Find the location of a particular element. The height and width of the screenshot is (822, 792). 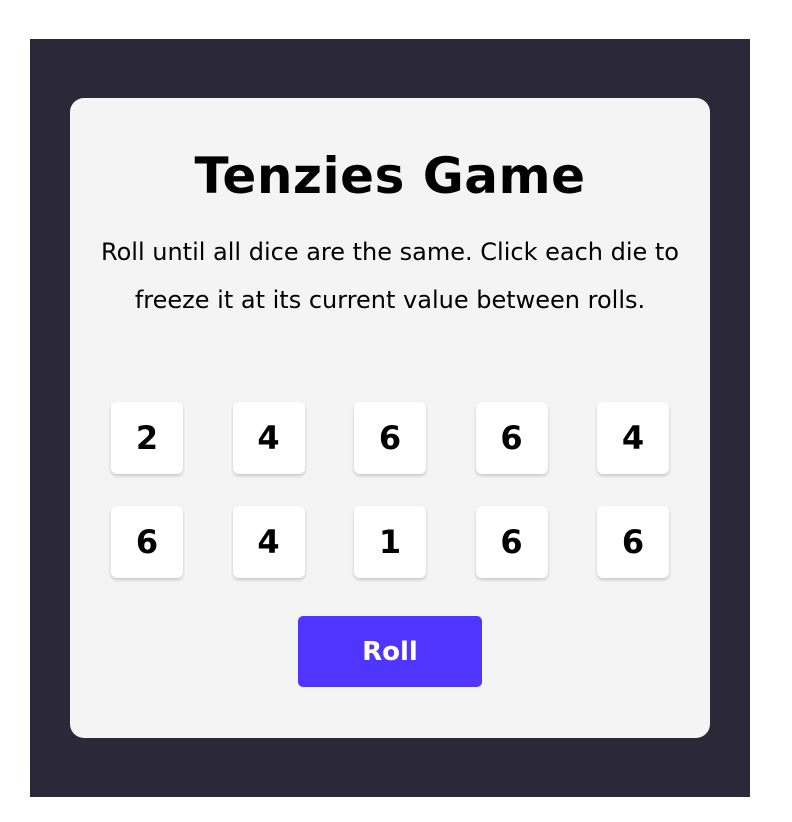

die: 2 is located at coordinates (147, 438).